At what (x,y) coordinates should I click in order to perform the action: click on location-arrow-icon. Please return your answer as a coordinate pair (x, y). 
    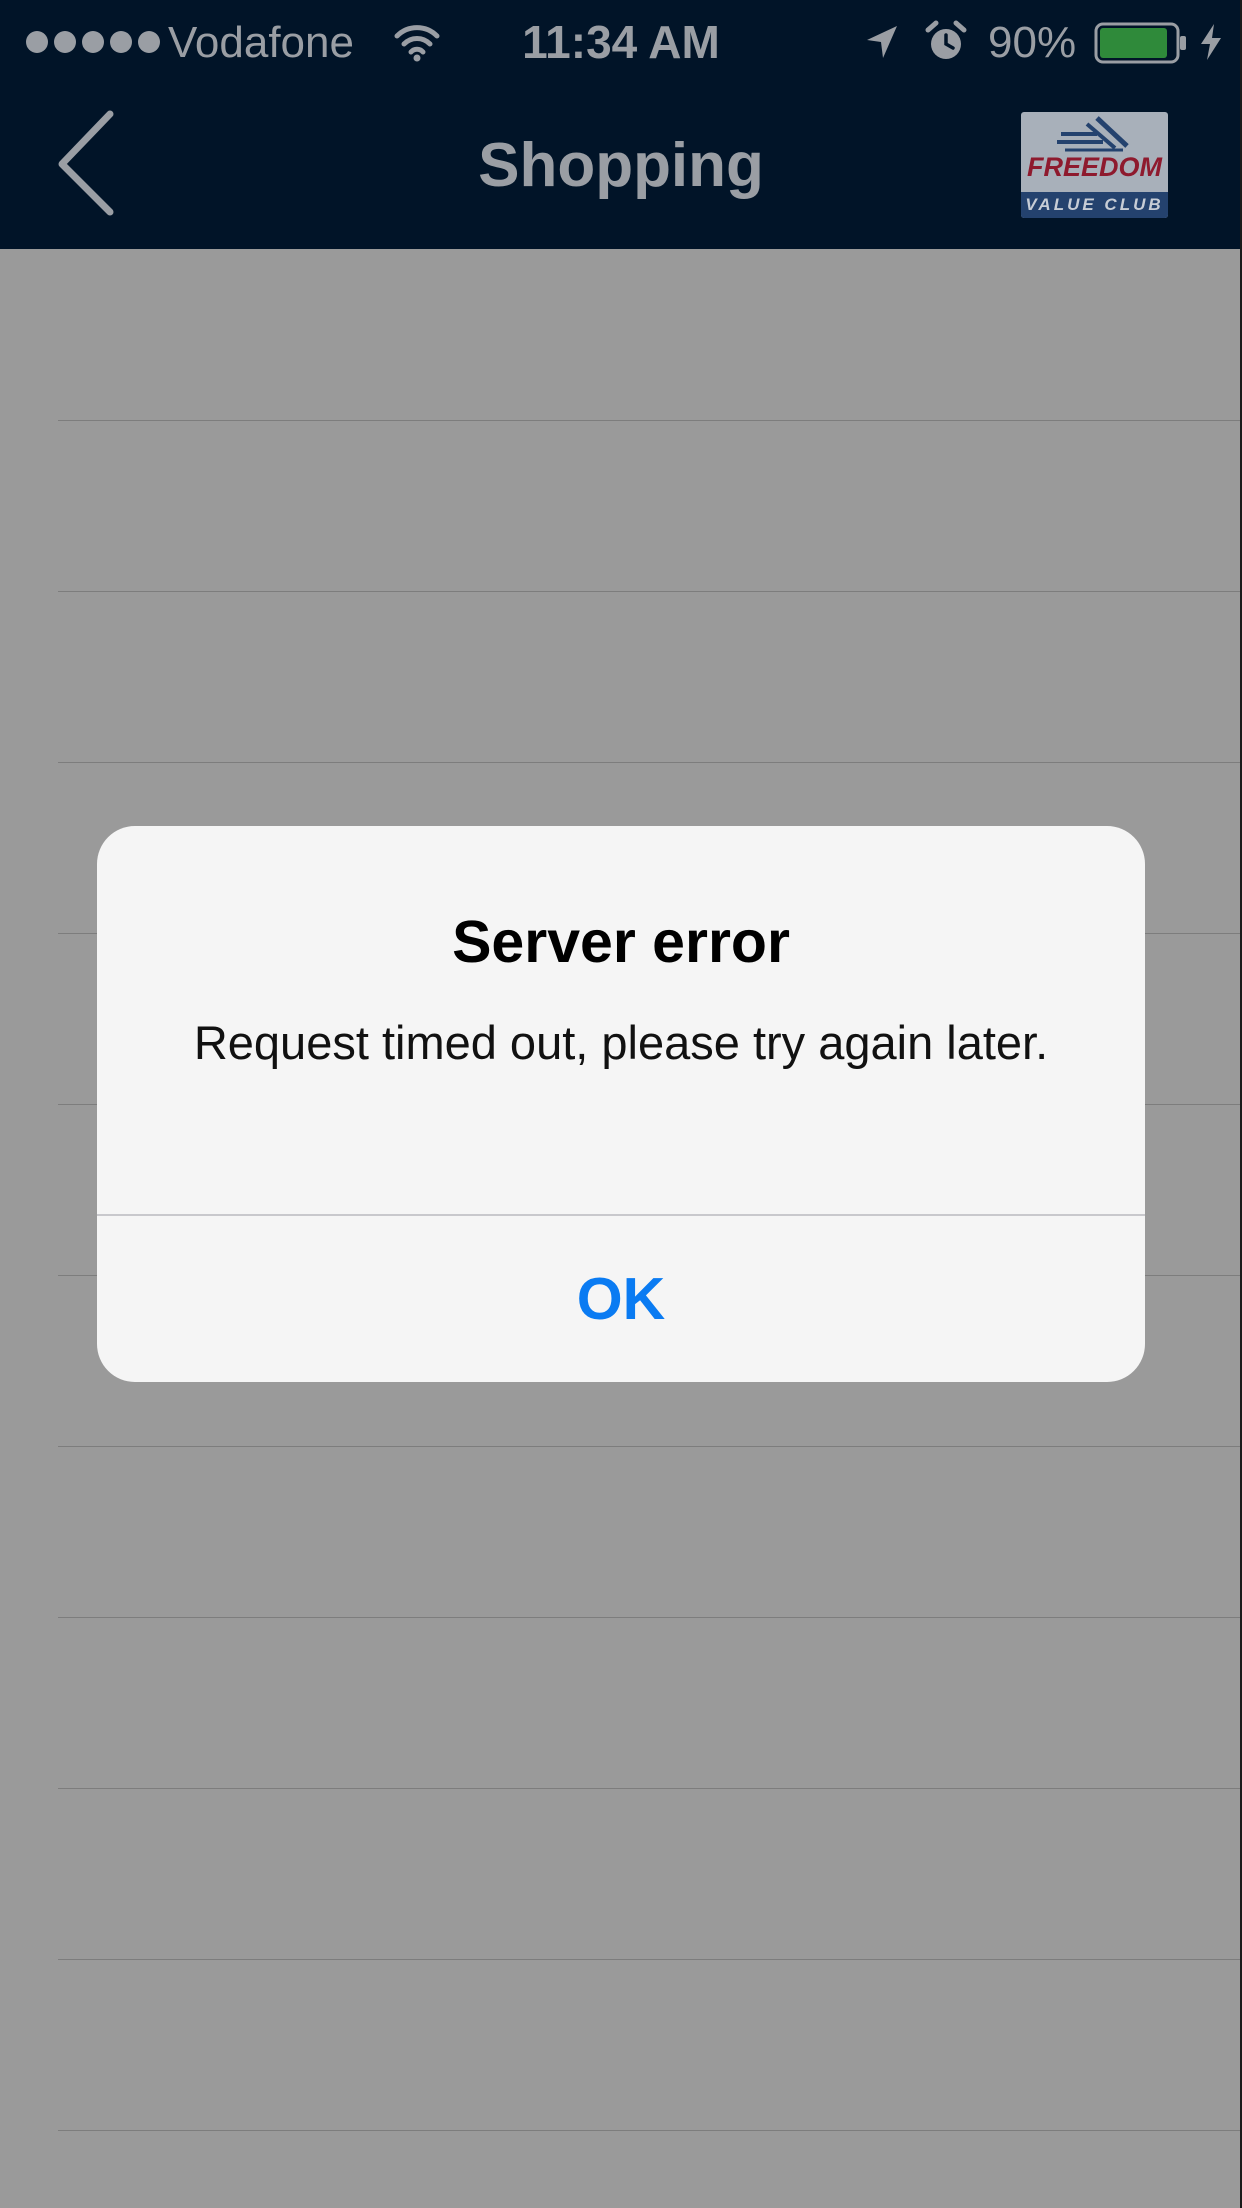
    Looking at the image, I should click on (882, 42).